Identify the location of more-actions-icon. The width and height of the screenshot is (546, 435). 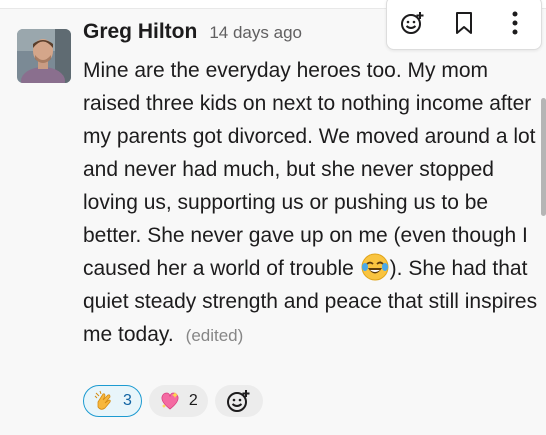
(515, 23).